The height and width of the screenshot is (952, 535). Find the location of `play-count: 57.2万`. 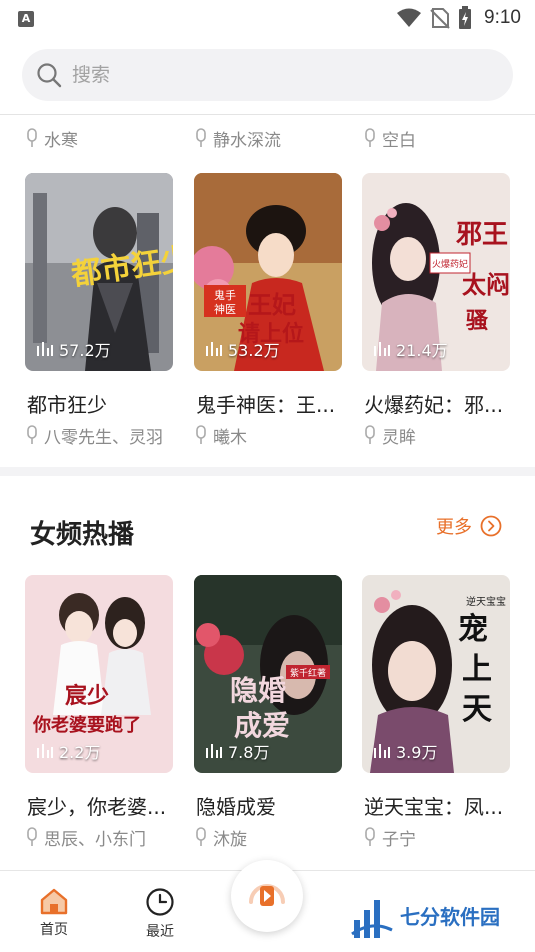

play-count: 57.2万 is located at coordinates (74, 349).